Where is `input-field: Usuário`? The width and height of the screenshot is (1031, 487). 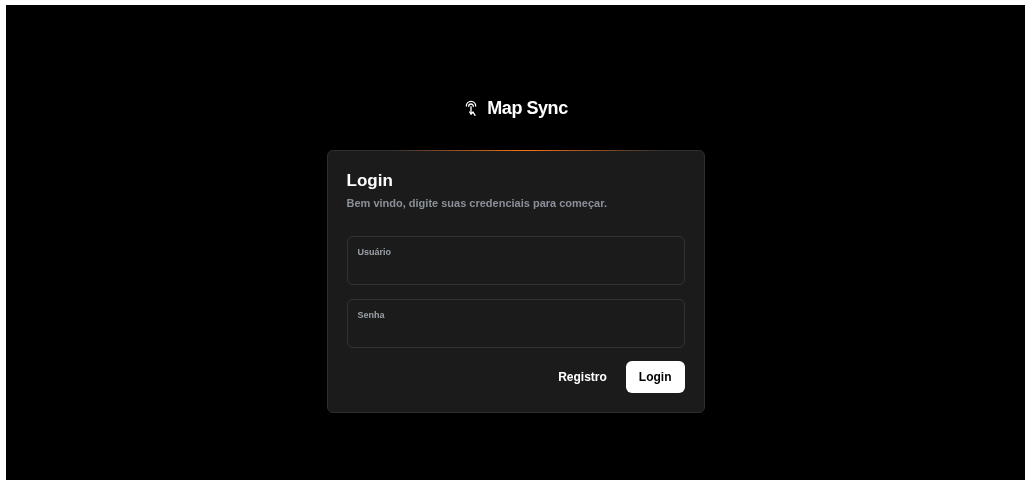
input-field: Usuário is located at coordinates (515, 260).